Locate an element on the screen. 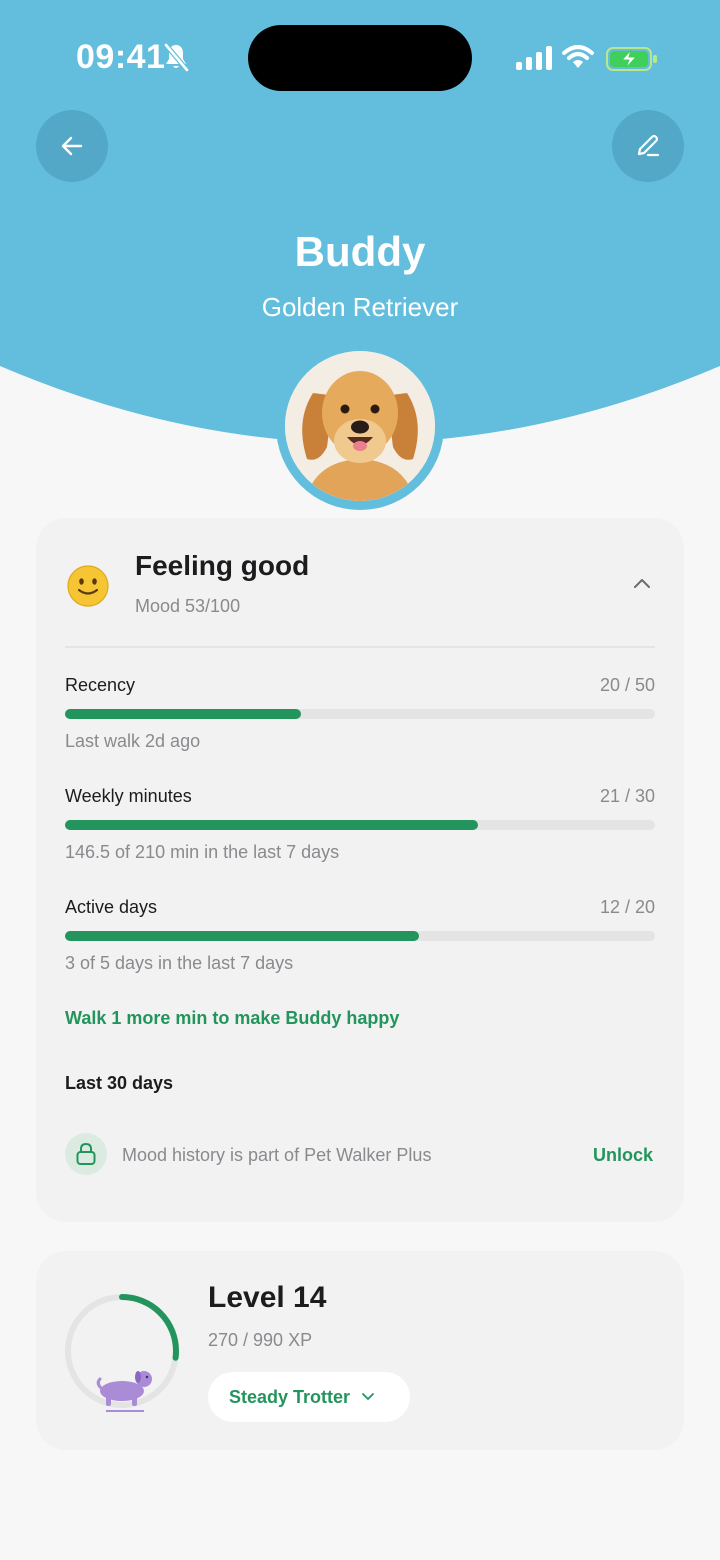 The width and height of the screenshot is (720, 1560). pet-avatar is located at coordinates (360, 426).